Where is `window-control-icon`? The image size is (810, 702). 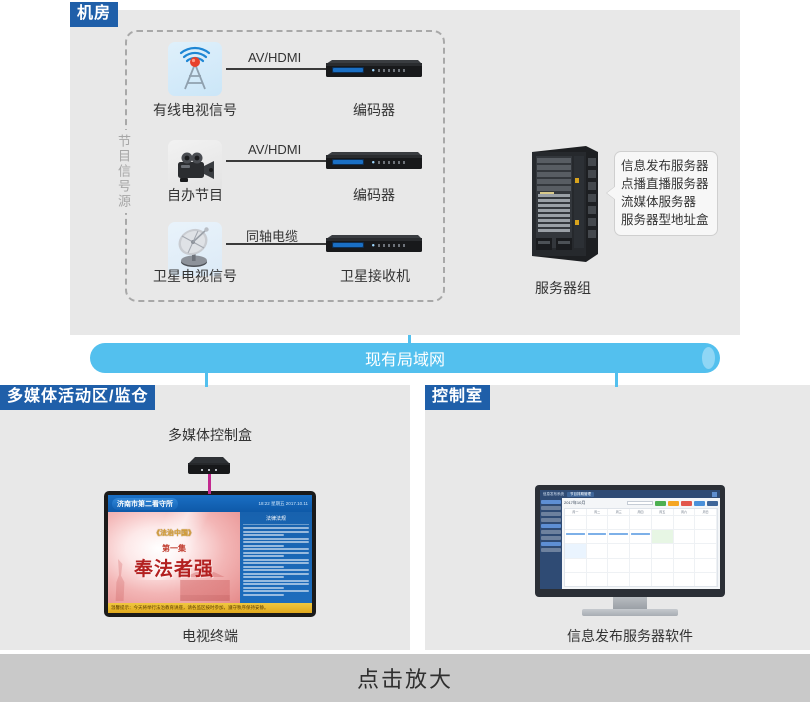
window-control-icon is located at coordinates (714, 494).